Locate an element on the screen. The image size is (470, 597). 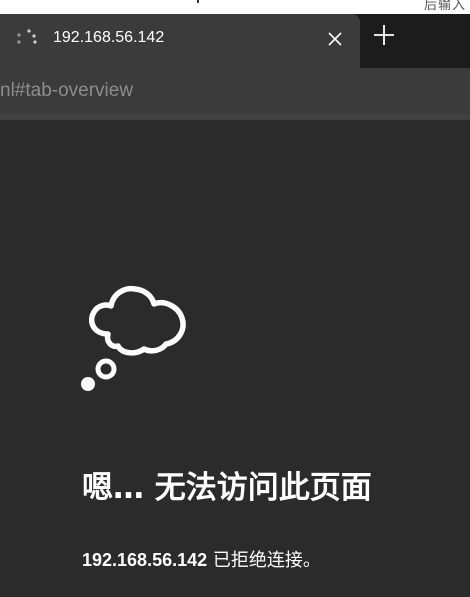
background-window-text: 后输入 is located at coordinates (444, 6).